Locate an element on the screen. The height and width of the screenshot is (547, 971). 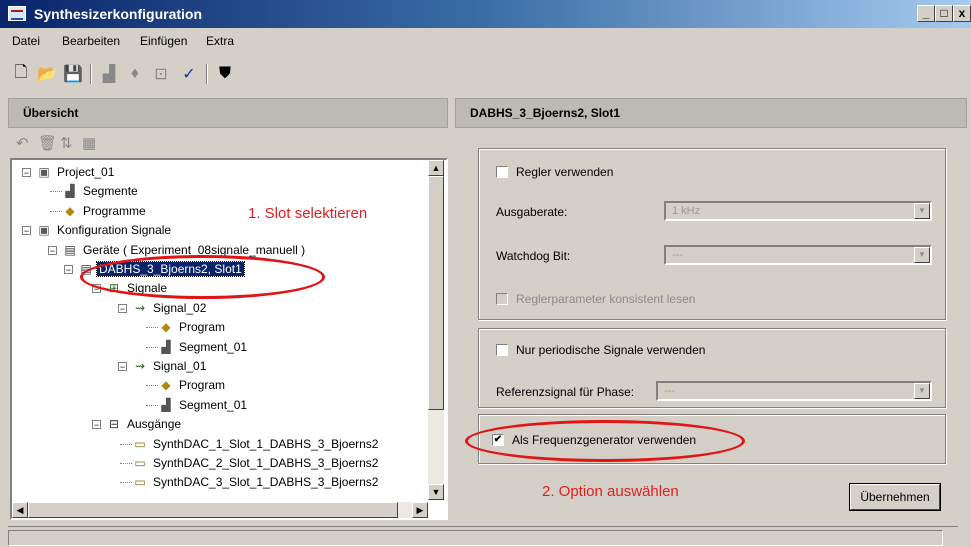
save-icon: 💾 is located at coordinates (73, 74).